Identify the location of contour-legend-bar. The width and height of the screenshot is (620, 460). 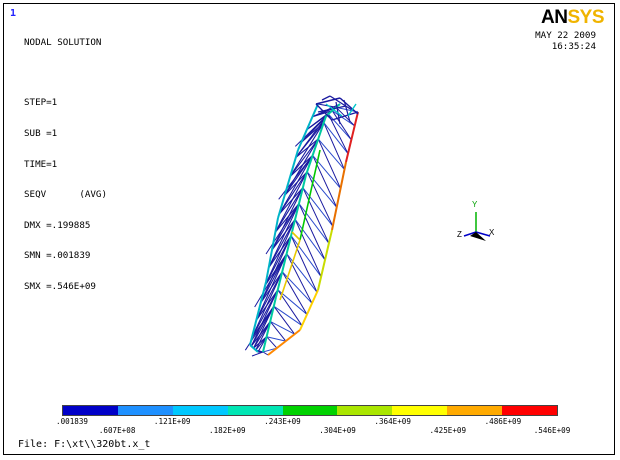
(310, 410).